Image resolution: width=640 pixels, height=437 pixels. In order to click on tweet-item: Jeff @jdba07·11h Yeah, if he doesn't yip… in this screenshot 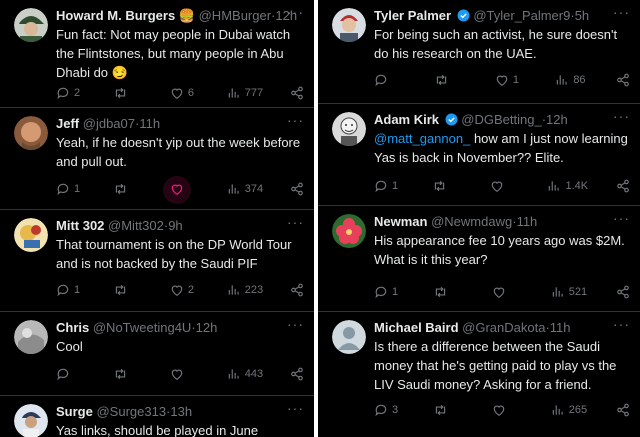, I will do `click(157, 159)`.